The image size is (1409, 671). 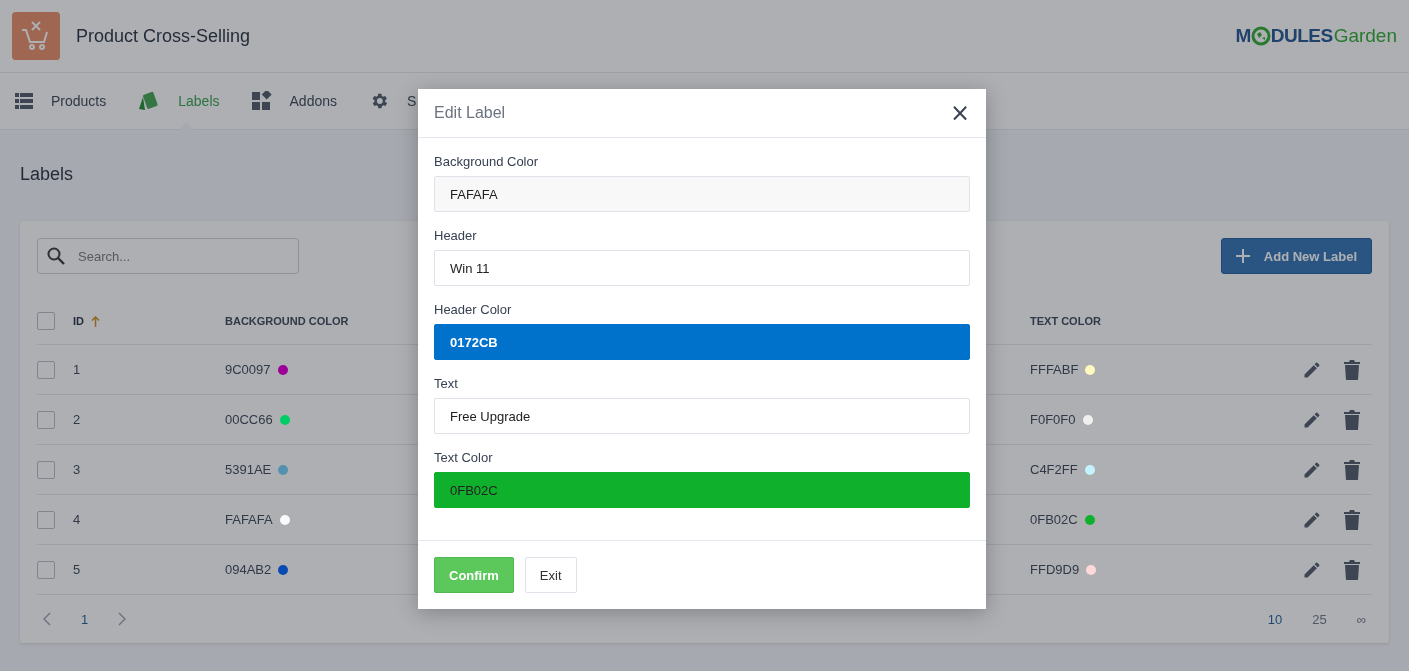 I want to click on page-number: 1, so click(x=85, y=619).